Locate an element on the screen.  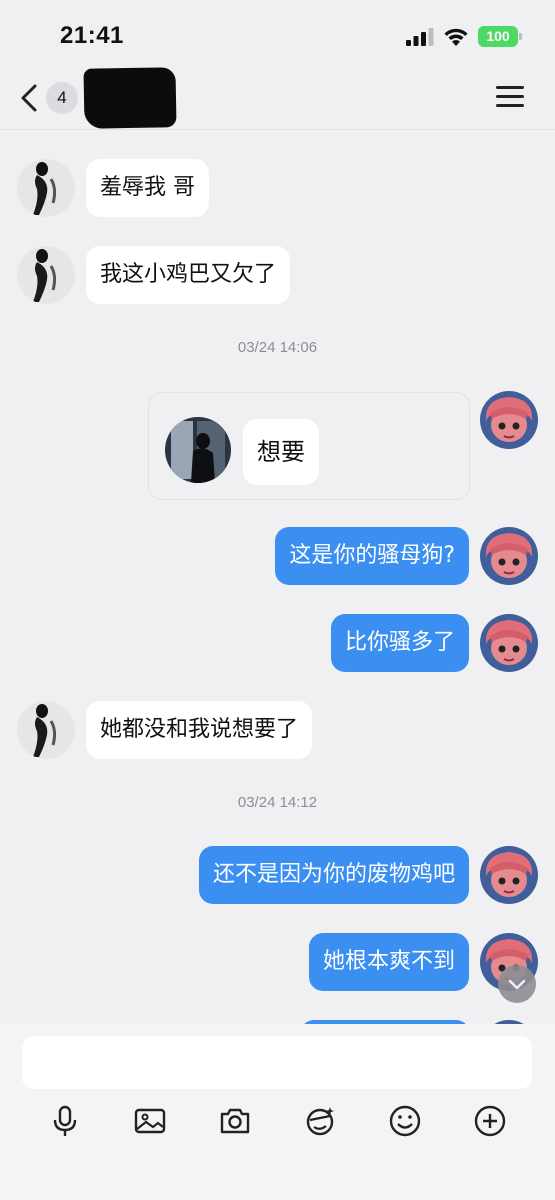
battery-indicator: 100 is located at coordinates (500, 36).